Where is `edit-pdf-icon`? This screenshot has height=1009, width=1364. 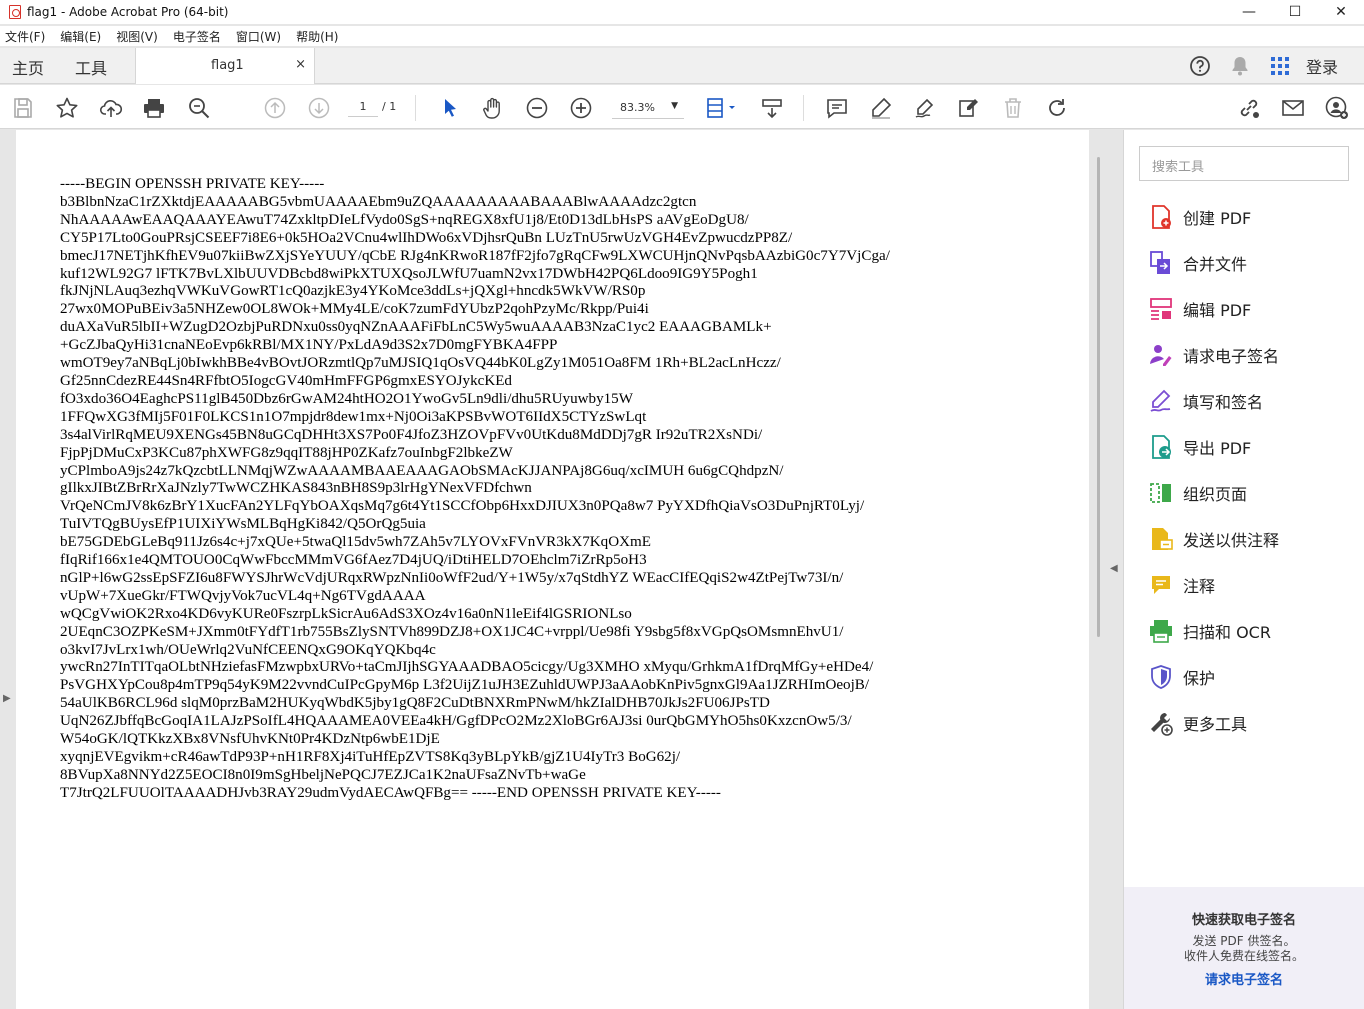
edit-pdf-icon is located at coordinates (1161, 309).